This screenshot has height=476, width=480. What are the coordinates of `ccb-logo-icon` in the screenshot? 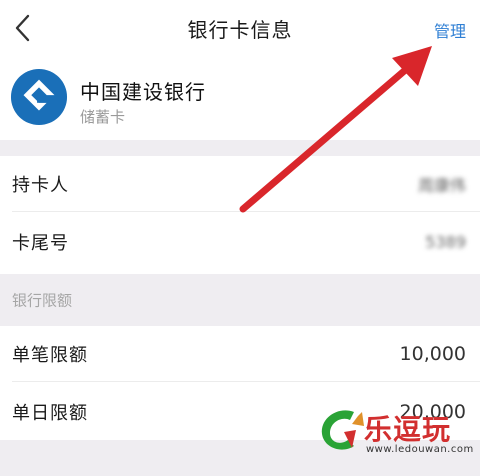 It's located at (39, 97).